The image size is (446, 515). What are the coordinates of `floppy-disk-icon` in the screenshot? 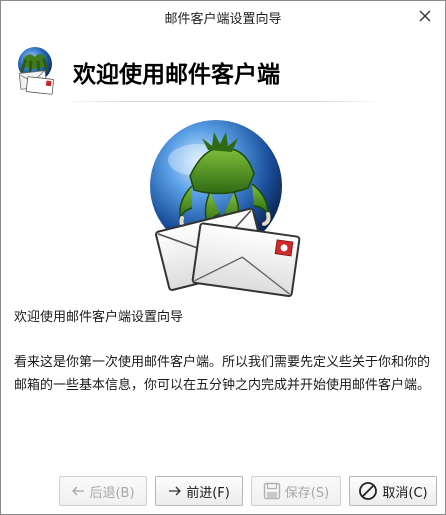 It's located at (272, 491).